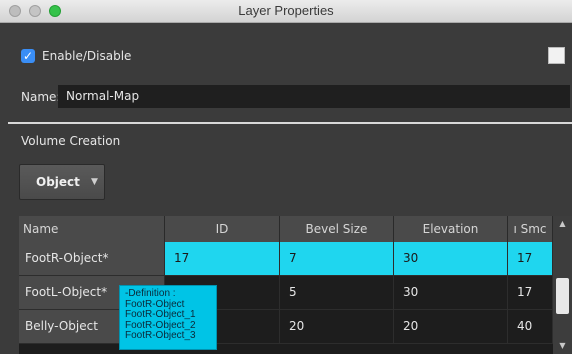 The height and width of the screenshot is (354, 572). I want to click on table-cell-bevel-size: 7, so click(337, 259).